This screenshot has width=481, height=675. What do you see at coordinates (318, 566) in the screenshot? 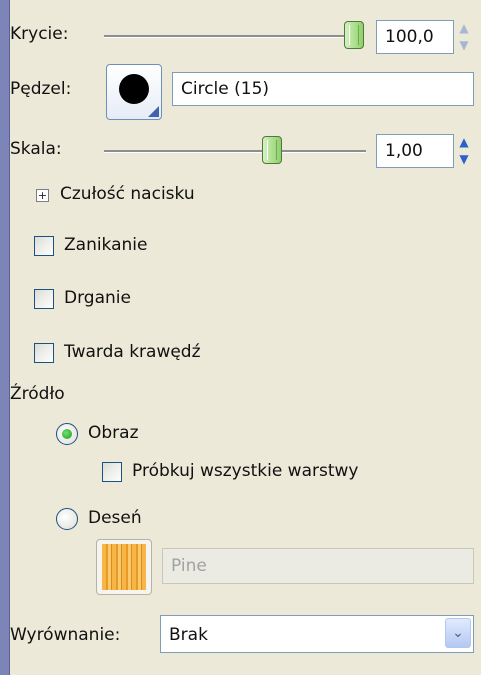
I see `pattern-name-field: Pine` at bounding box center [318, 566].